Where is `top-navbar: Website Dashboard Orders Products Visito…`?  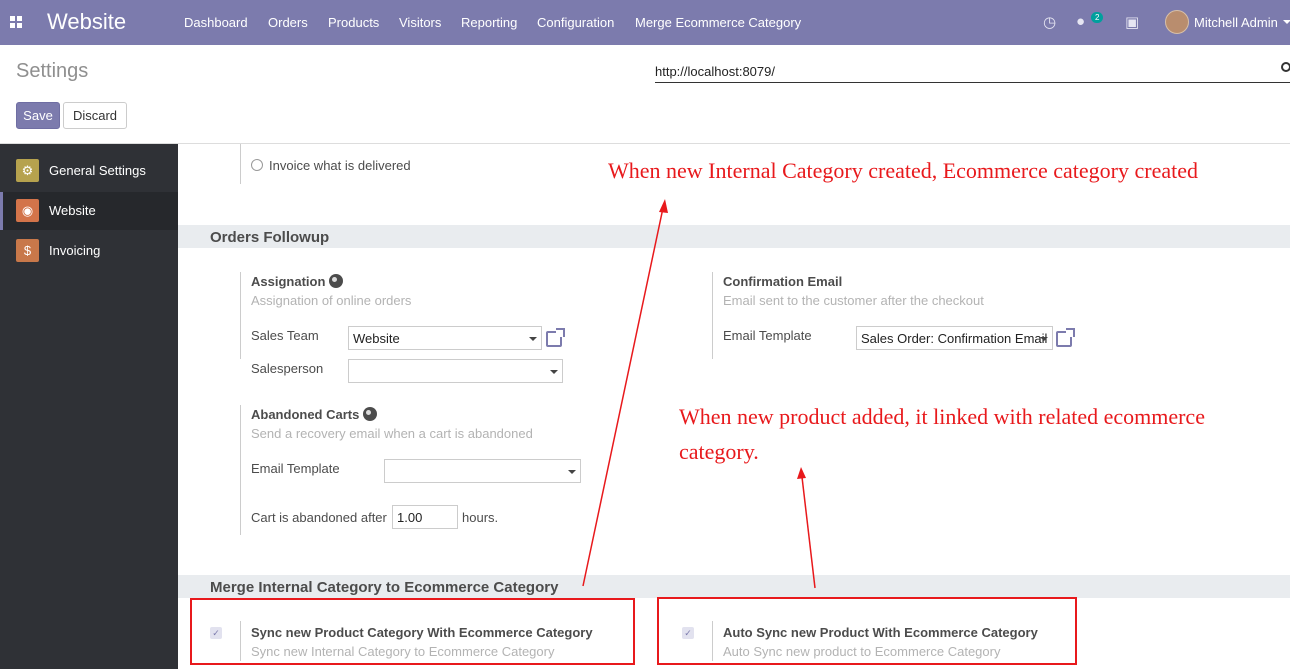 top-navbar: Website Dashboard Orders Products Visito… is located at coordinates (645, 22).